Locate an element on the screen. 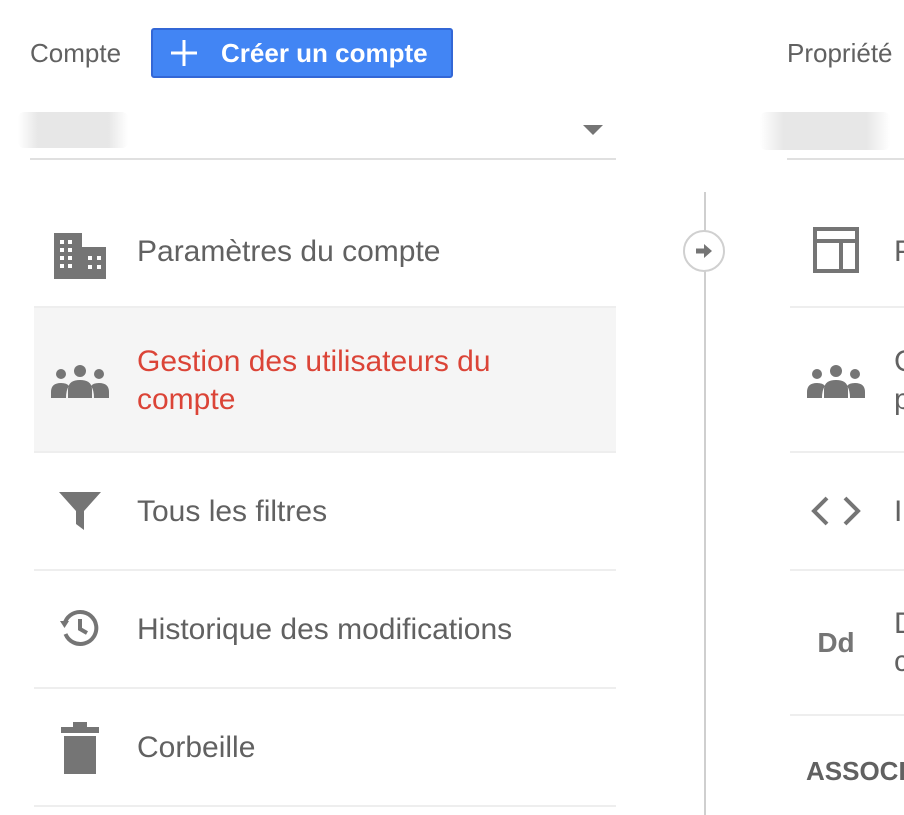 Image resolution: width=904 pixels, height=815 pixels. menu-item-account-user-management: Gestion des utilisateurs du compte is located at coordinates (325, 380).